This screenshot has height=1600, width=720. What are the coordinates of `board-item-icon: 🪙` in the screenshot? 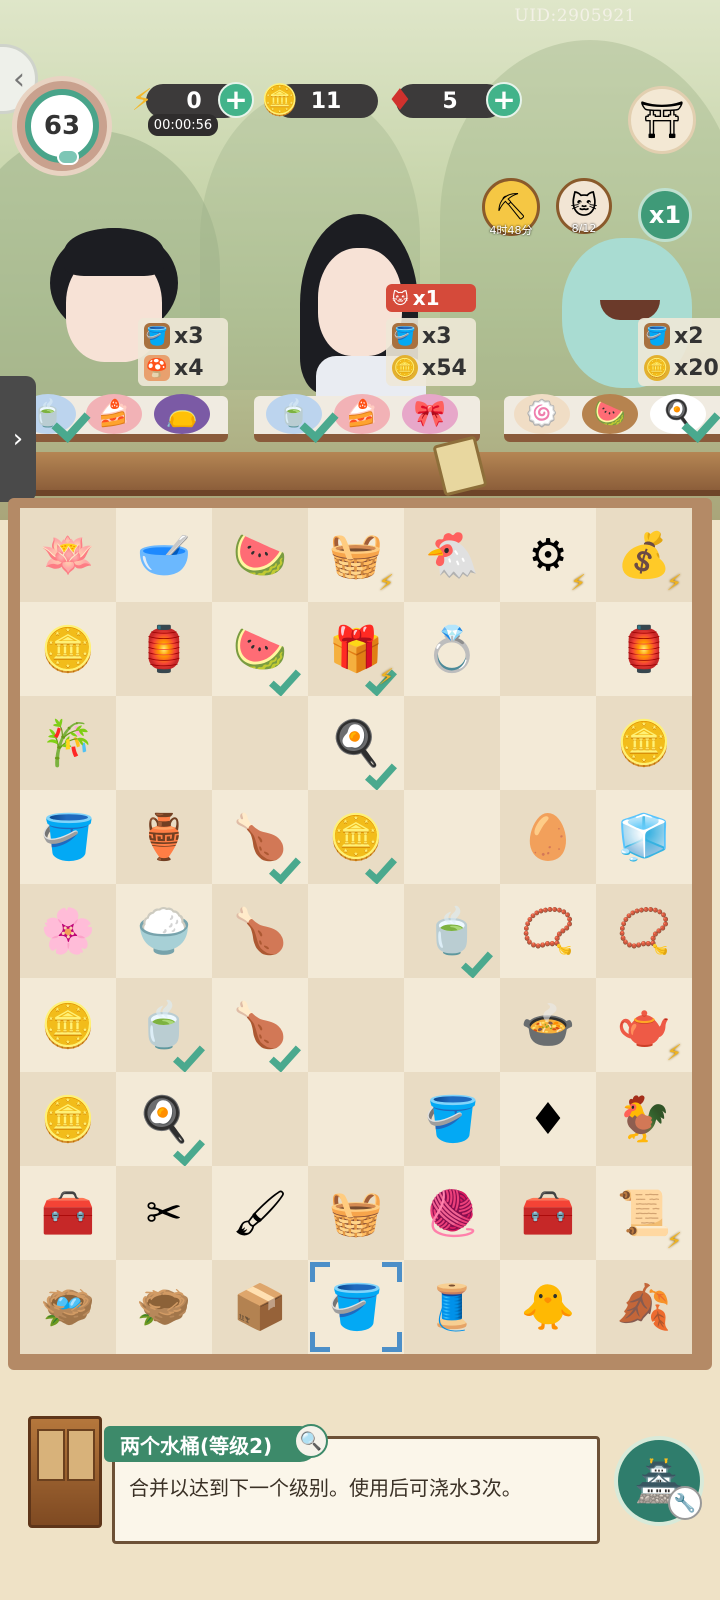 It's located at (644, 743).